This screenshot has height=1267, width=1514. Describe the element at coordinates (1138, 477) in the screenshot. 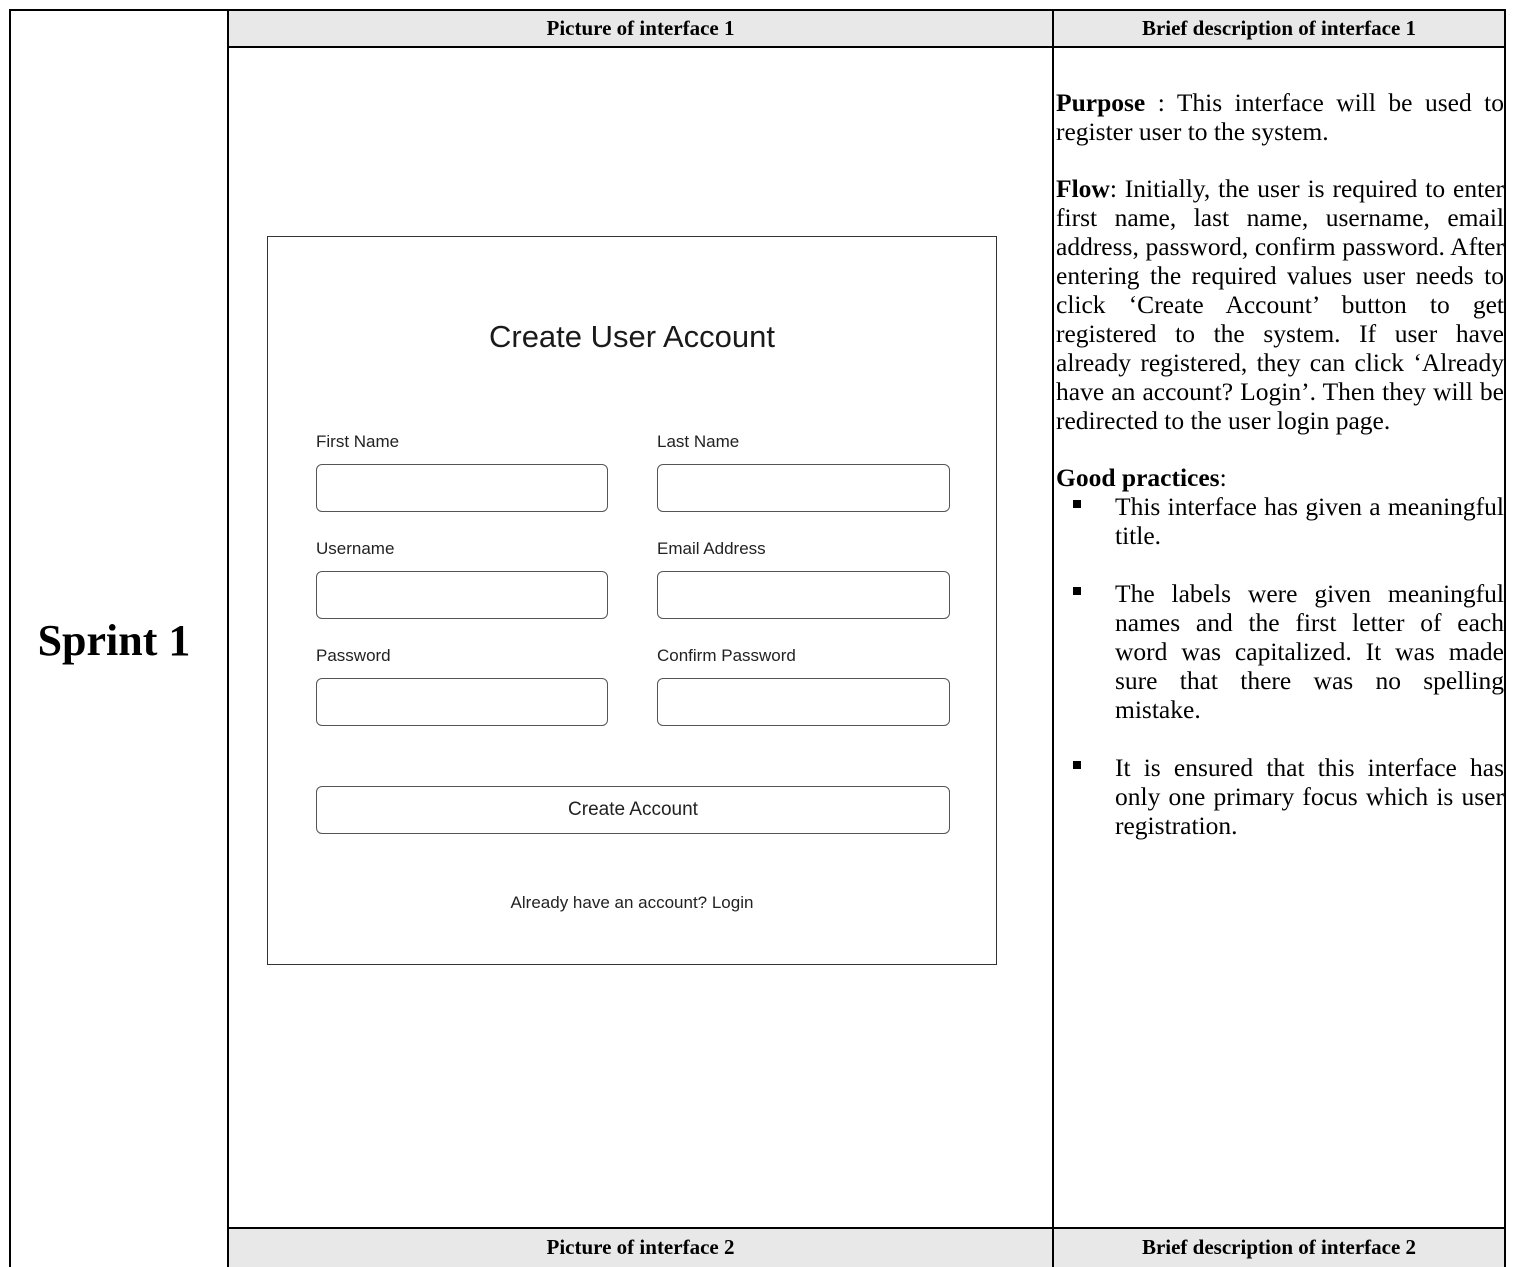

I see `good-practices-label: Good practices` at that location.